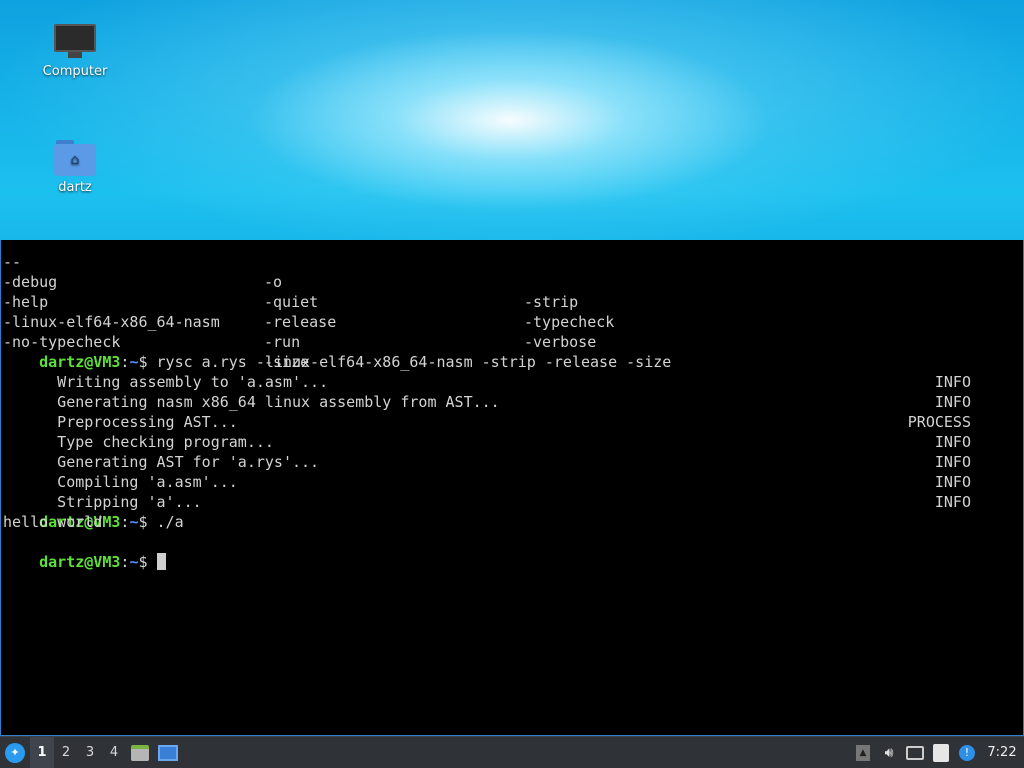 The width and height of the screenshot is (1024, 768). Describe the element at coordinates (75, 187) in the screenshot. I see `desktop-icon-label: dartz` at that location.